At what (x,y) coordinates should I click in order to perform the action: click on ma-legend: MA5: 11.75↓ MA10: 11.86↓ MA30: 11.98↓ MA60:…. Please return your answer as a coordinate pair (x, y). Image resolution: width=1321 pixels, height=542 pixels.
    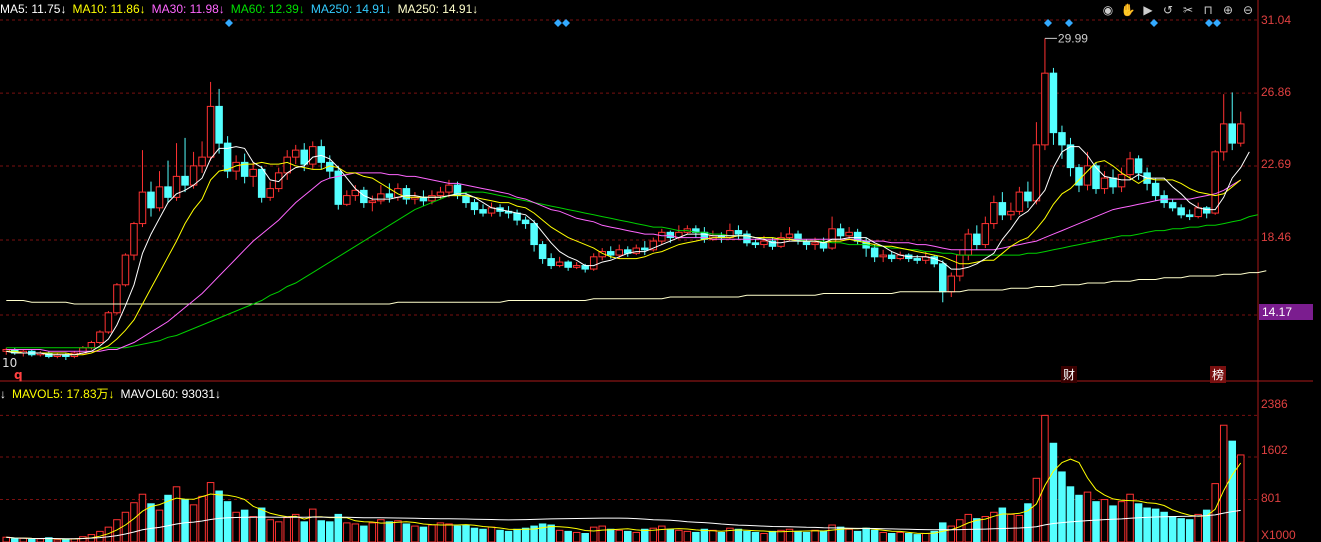
    Looking at the image, I should click on (242, 10).